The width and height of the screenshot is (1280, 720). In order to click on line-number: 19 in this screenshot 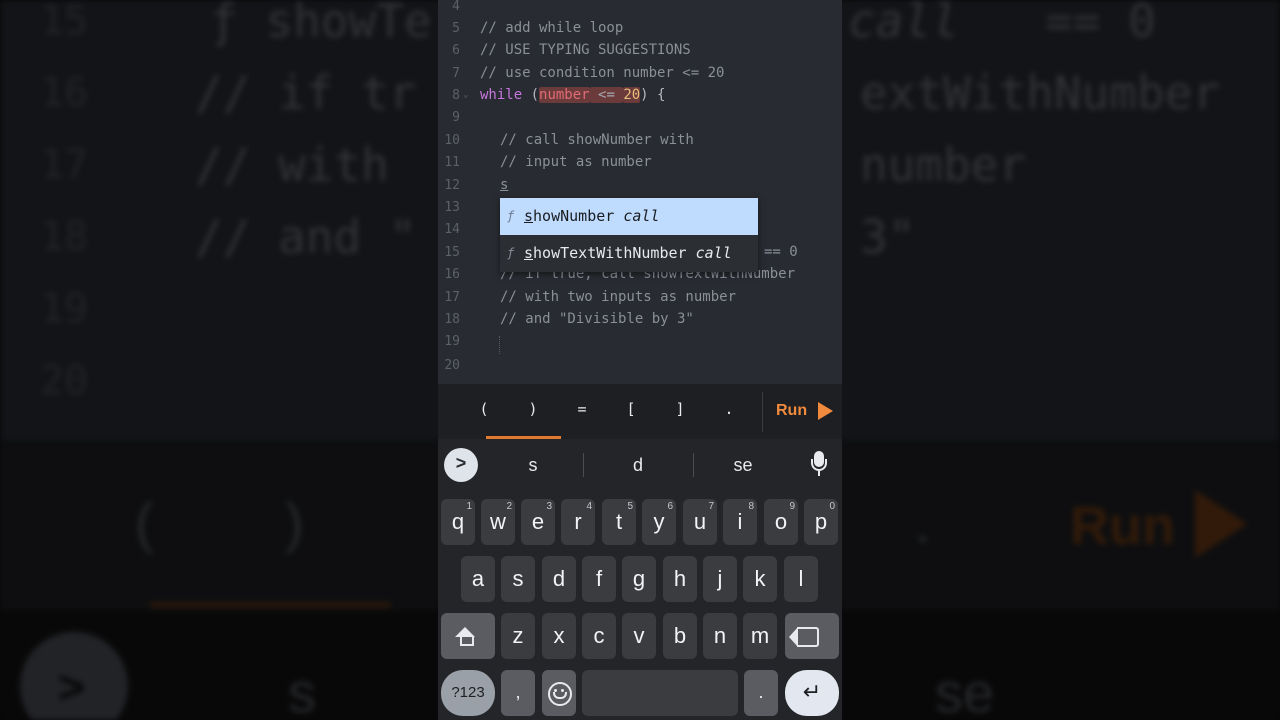, I will do `click(452, 341)`.